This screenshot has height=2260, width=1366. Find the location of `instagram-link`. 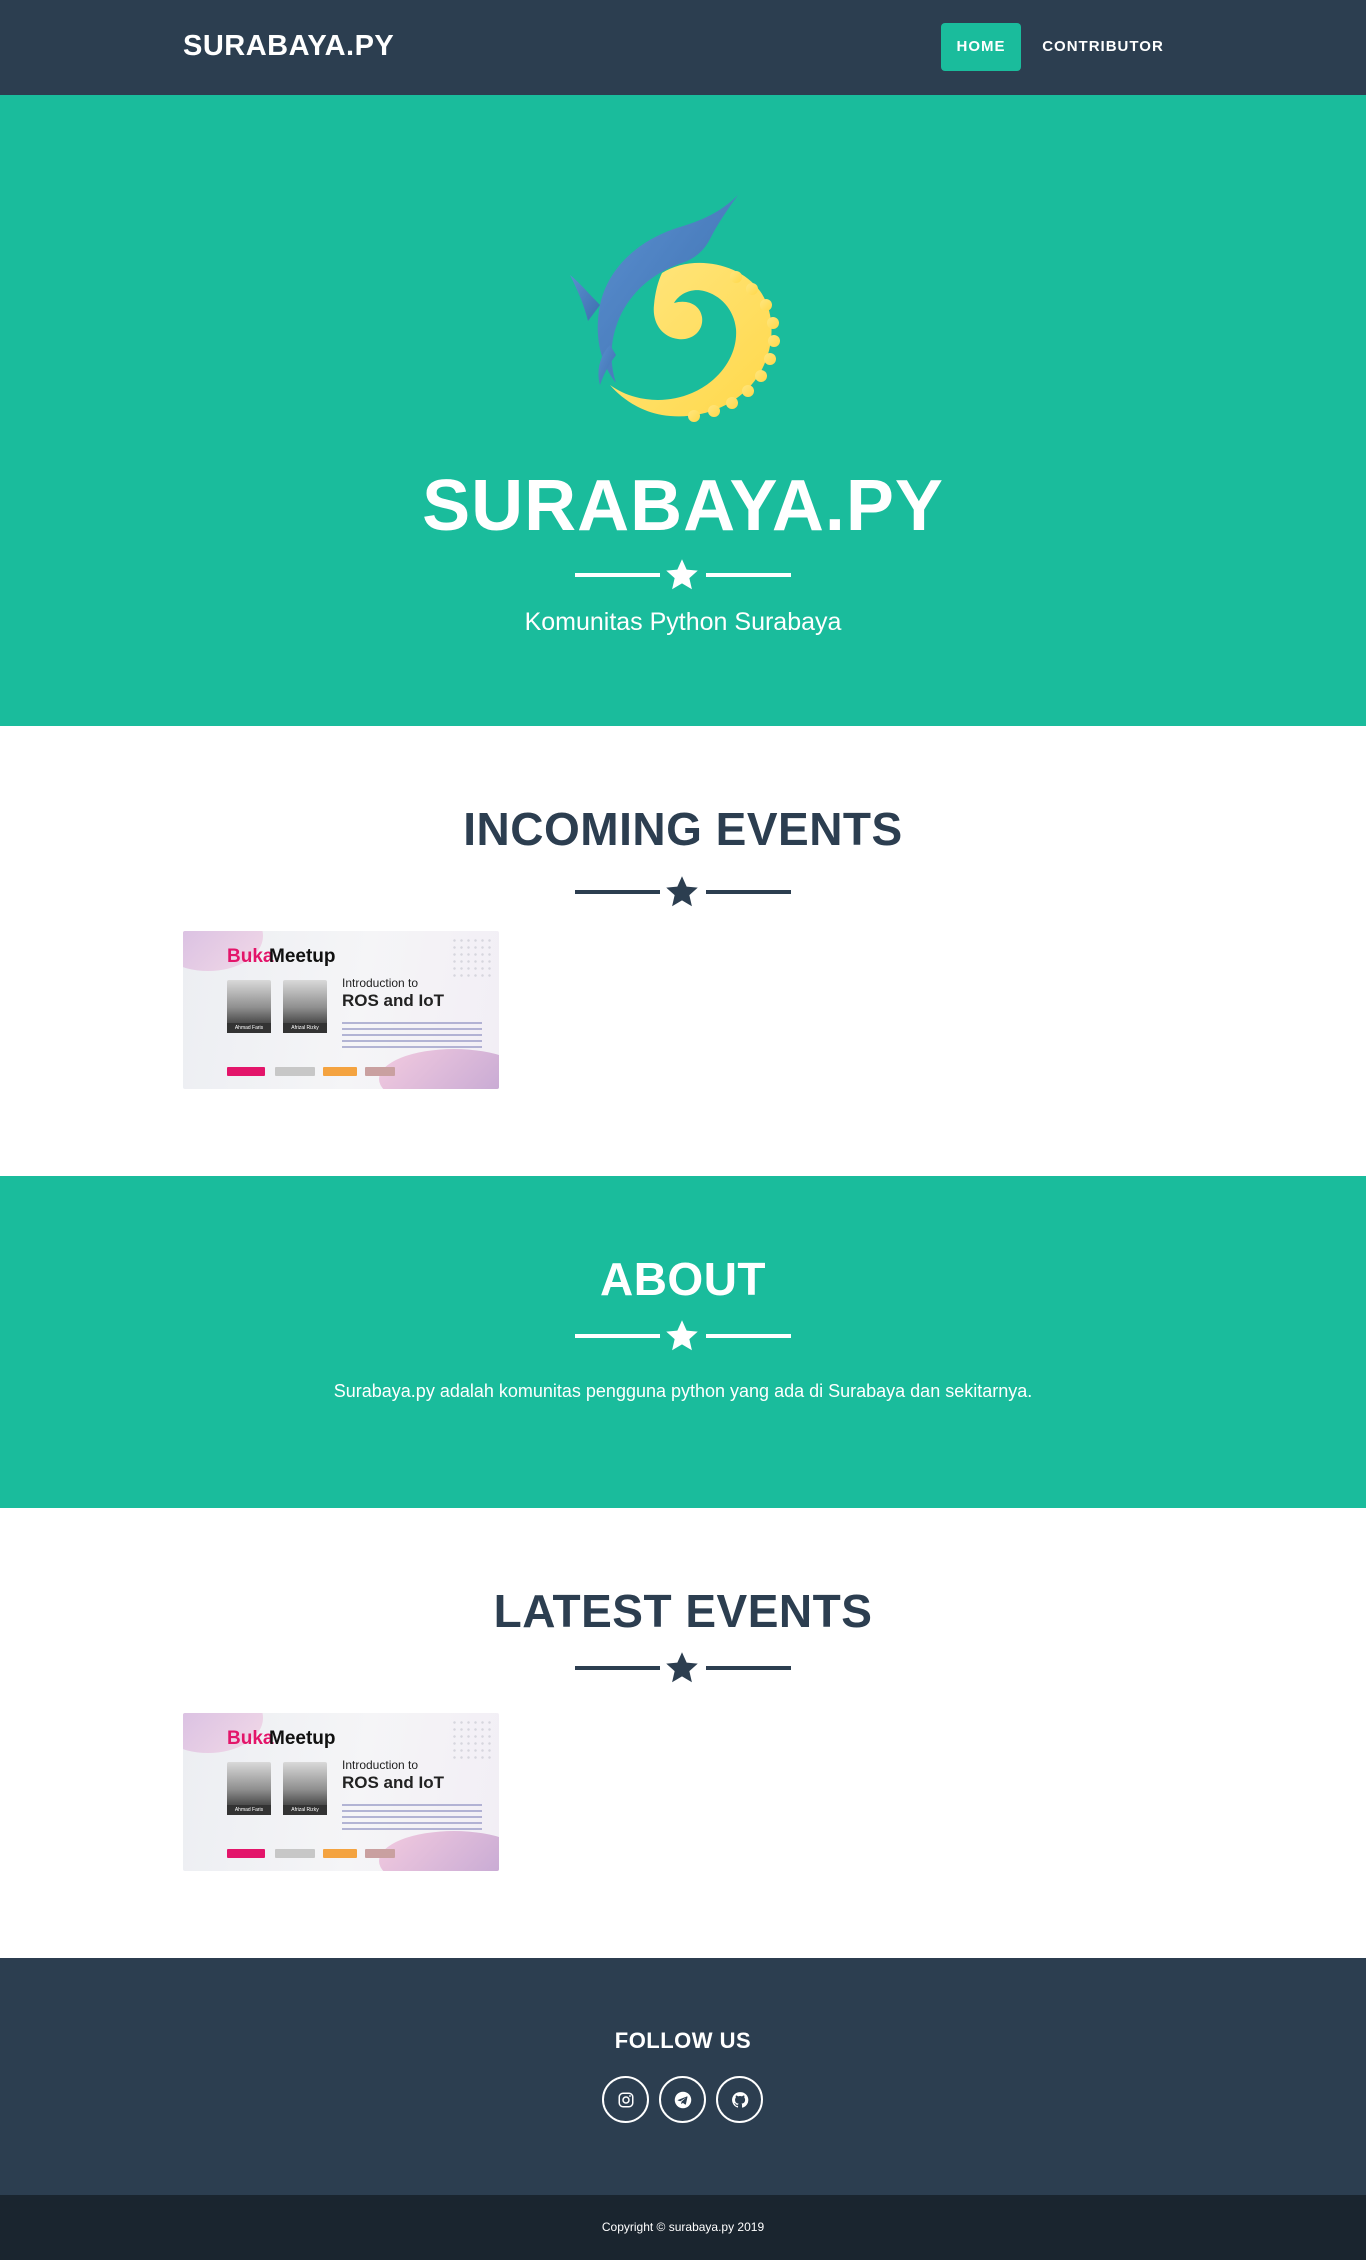

instagram-link is located at coordinates (625, 2099).